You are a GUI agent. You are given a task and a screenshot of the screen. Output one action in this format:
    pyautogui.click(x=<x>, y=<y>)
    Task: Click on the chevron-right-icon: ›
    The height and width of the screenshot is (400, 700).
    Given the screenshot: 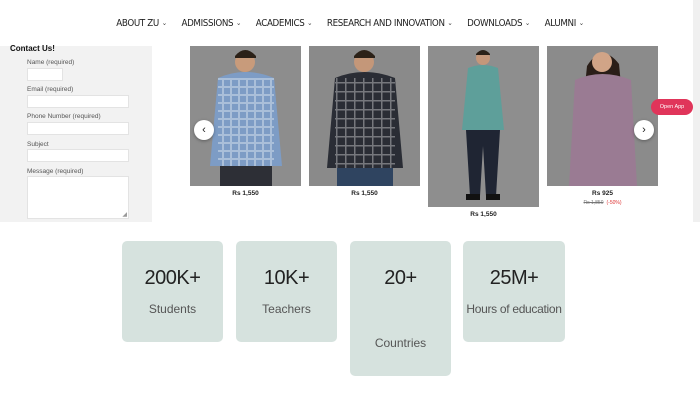 What is the action you would take?
    pyautogui.click(x=644, y=130)
    